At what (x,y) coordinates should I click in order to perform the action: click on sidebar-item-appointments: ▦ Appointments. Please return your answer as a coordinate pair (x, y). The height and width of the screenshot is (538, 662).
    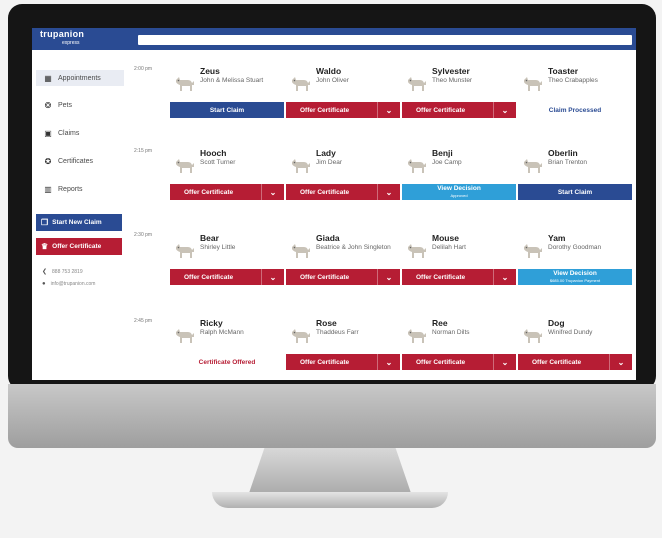
    Looking at the image, I should click on (80, 78).